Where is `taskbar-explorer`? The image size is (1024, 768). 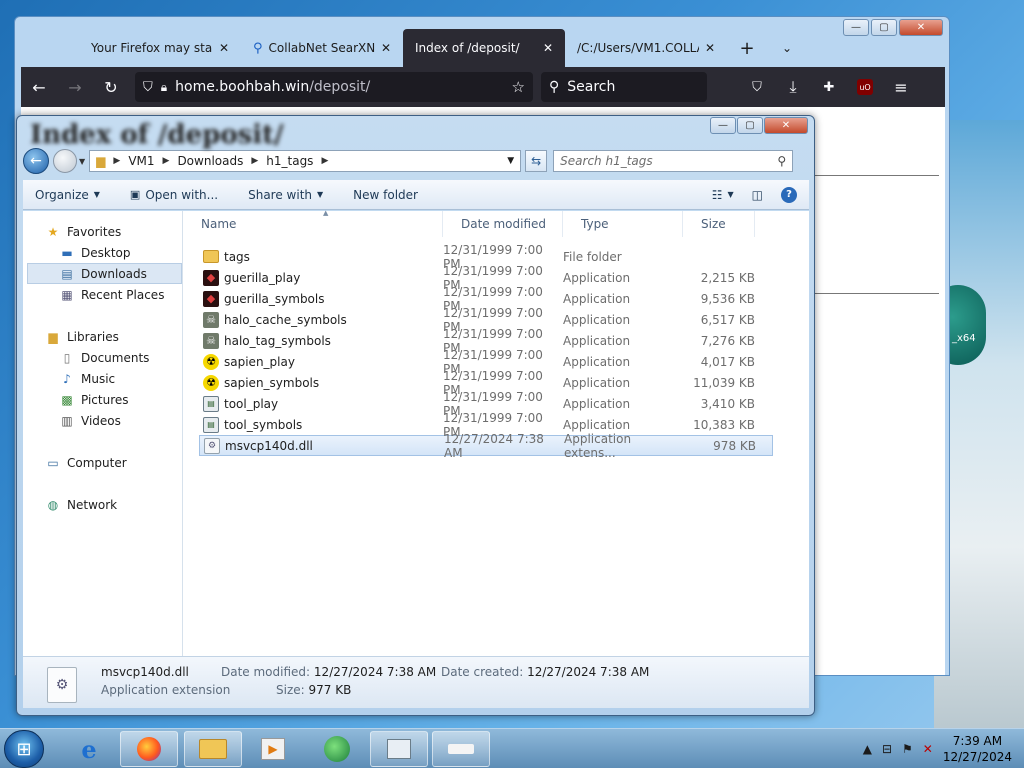 taskbar-explorer is located at coordinates (213, 749).